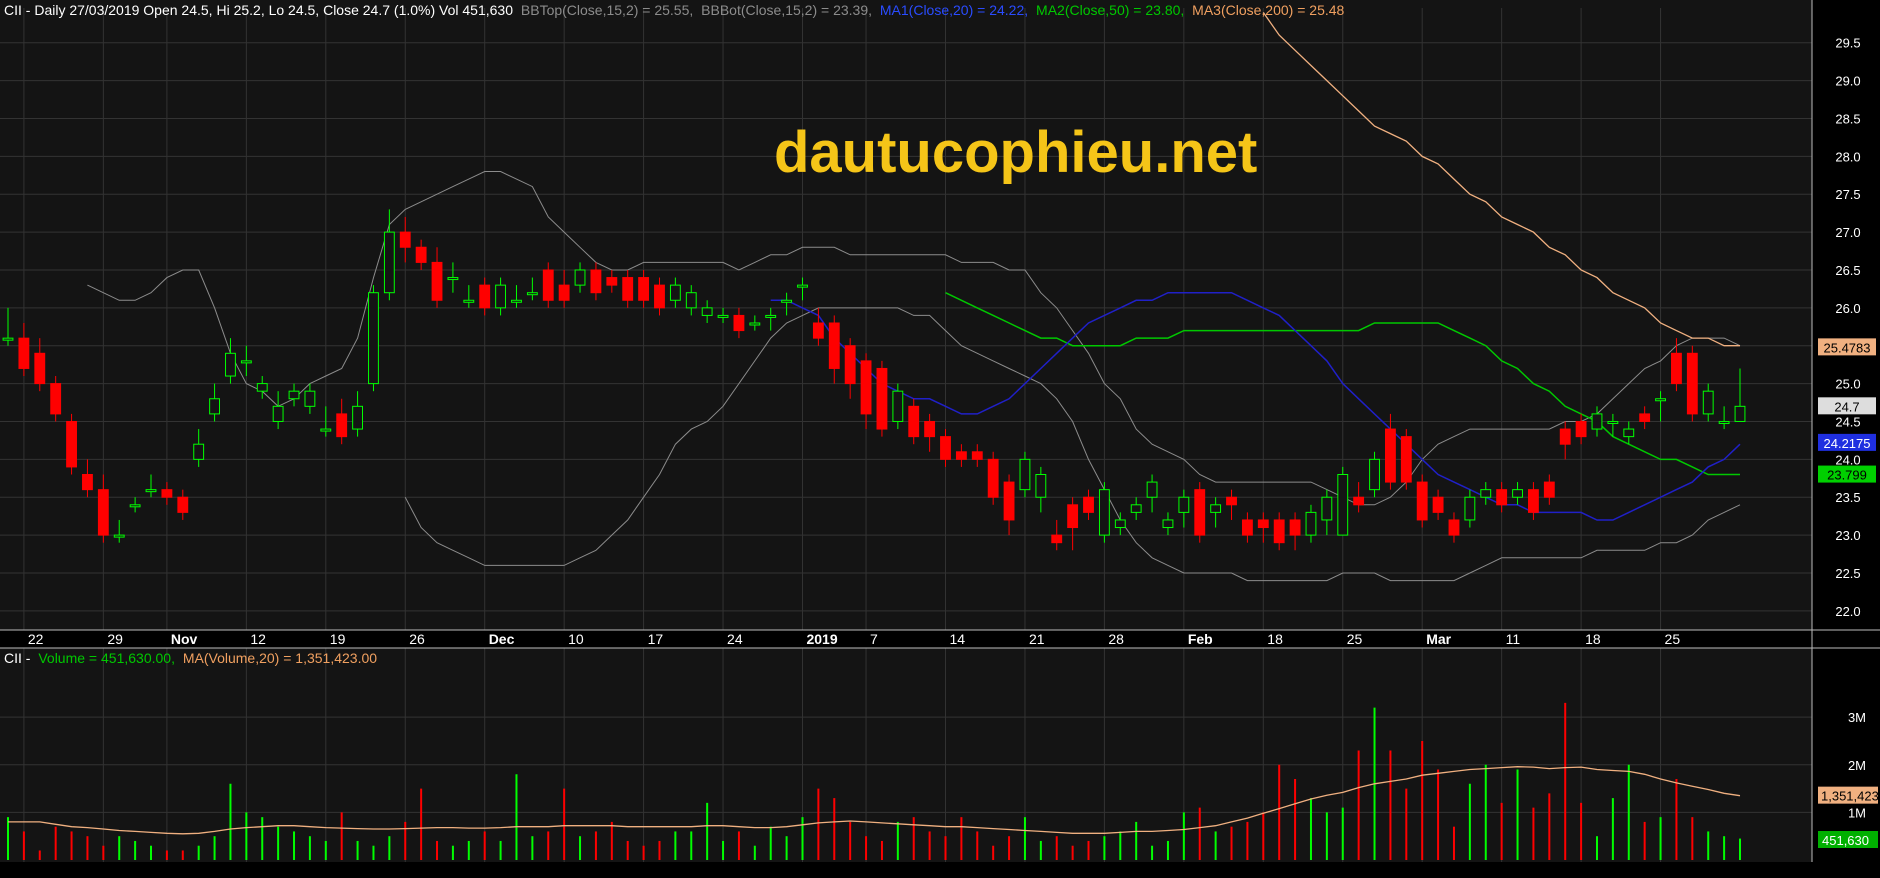  I want to click on y-tick-label: 27.5, so click(1847, 194).